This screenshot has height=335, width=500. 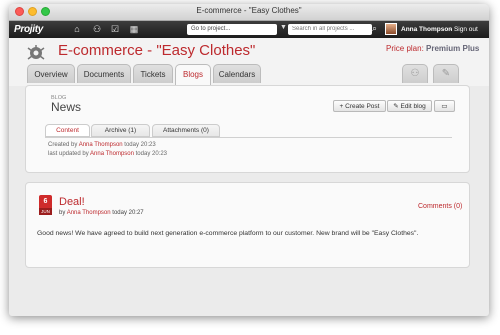 I want to click on edit-blog-label: Edit blog, so click(x=413, y=106).